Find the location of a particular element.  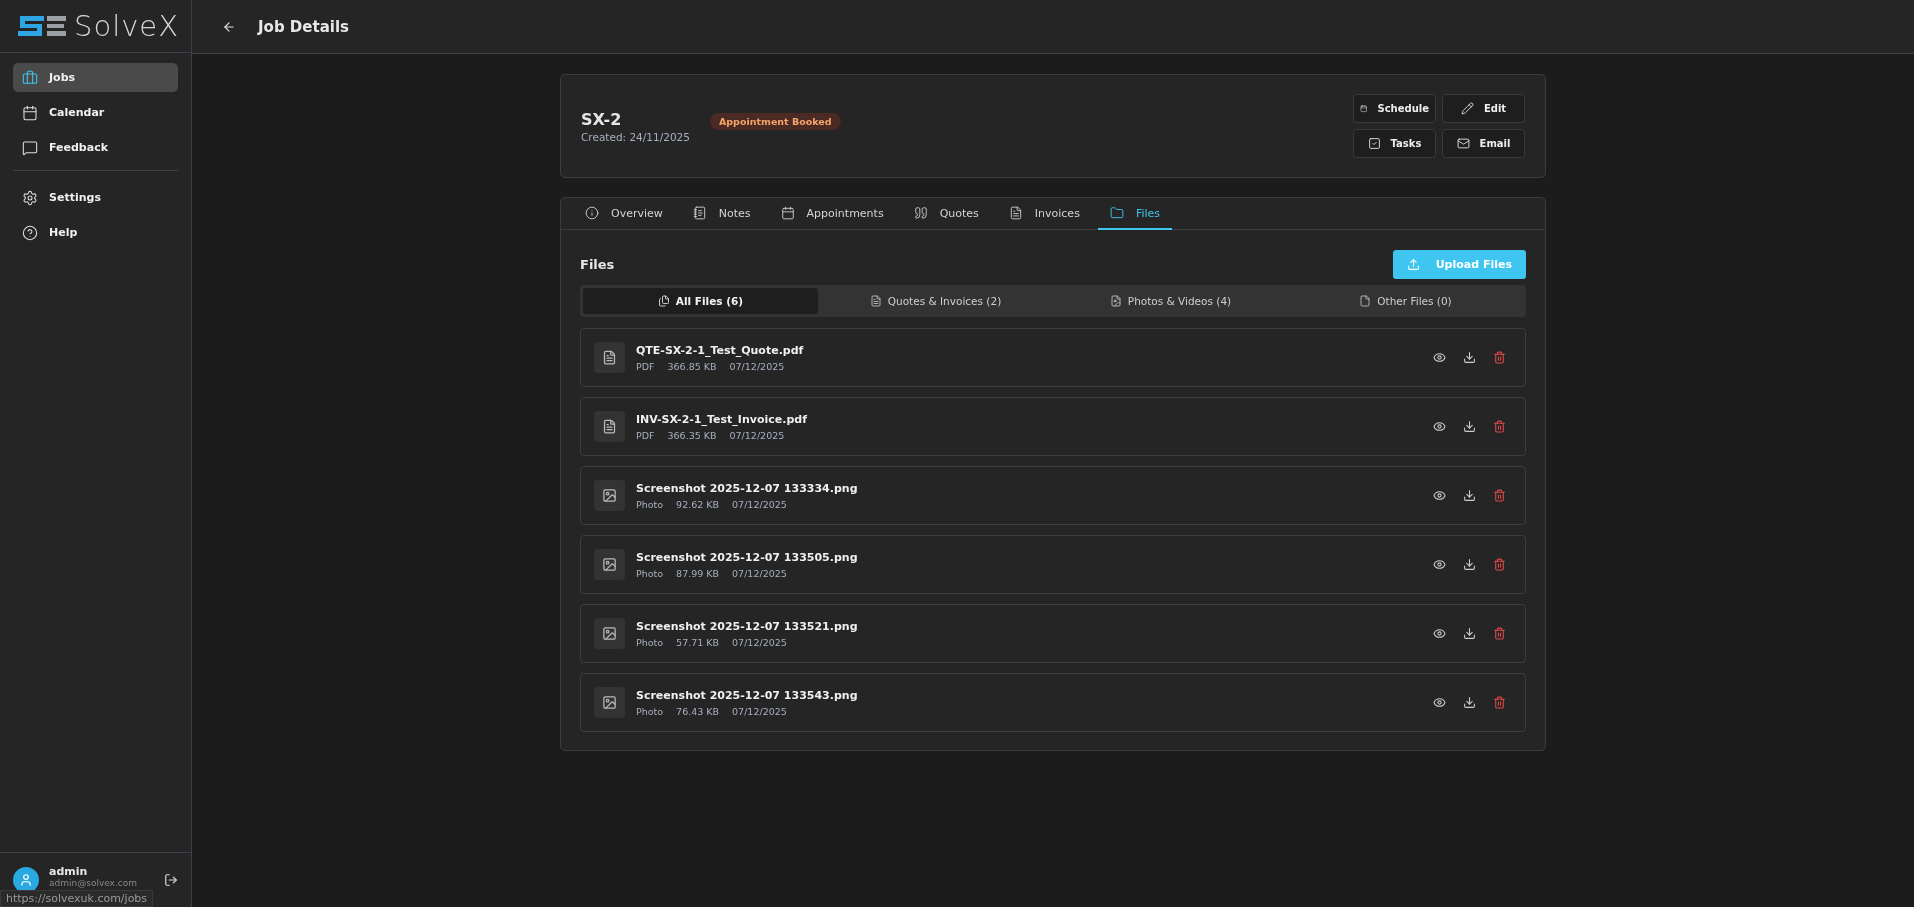

file-name: Screenshot 2025-12-07 133505.png is located at coordinates (747, 557).